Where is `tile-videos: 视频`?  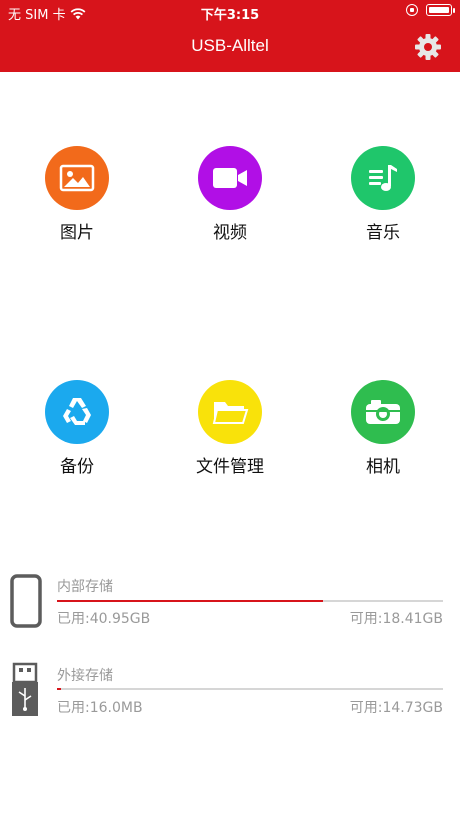
tile-videos: 视频 is located at coordinates (230, 194).